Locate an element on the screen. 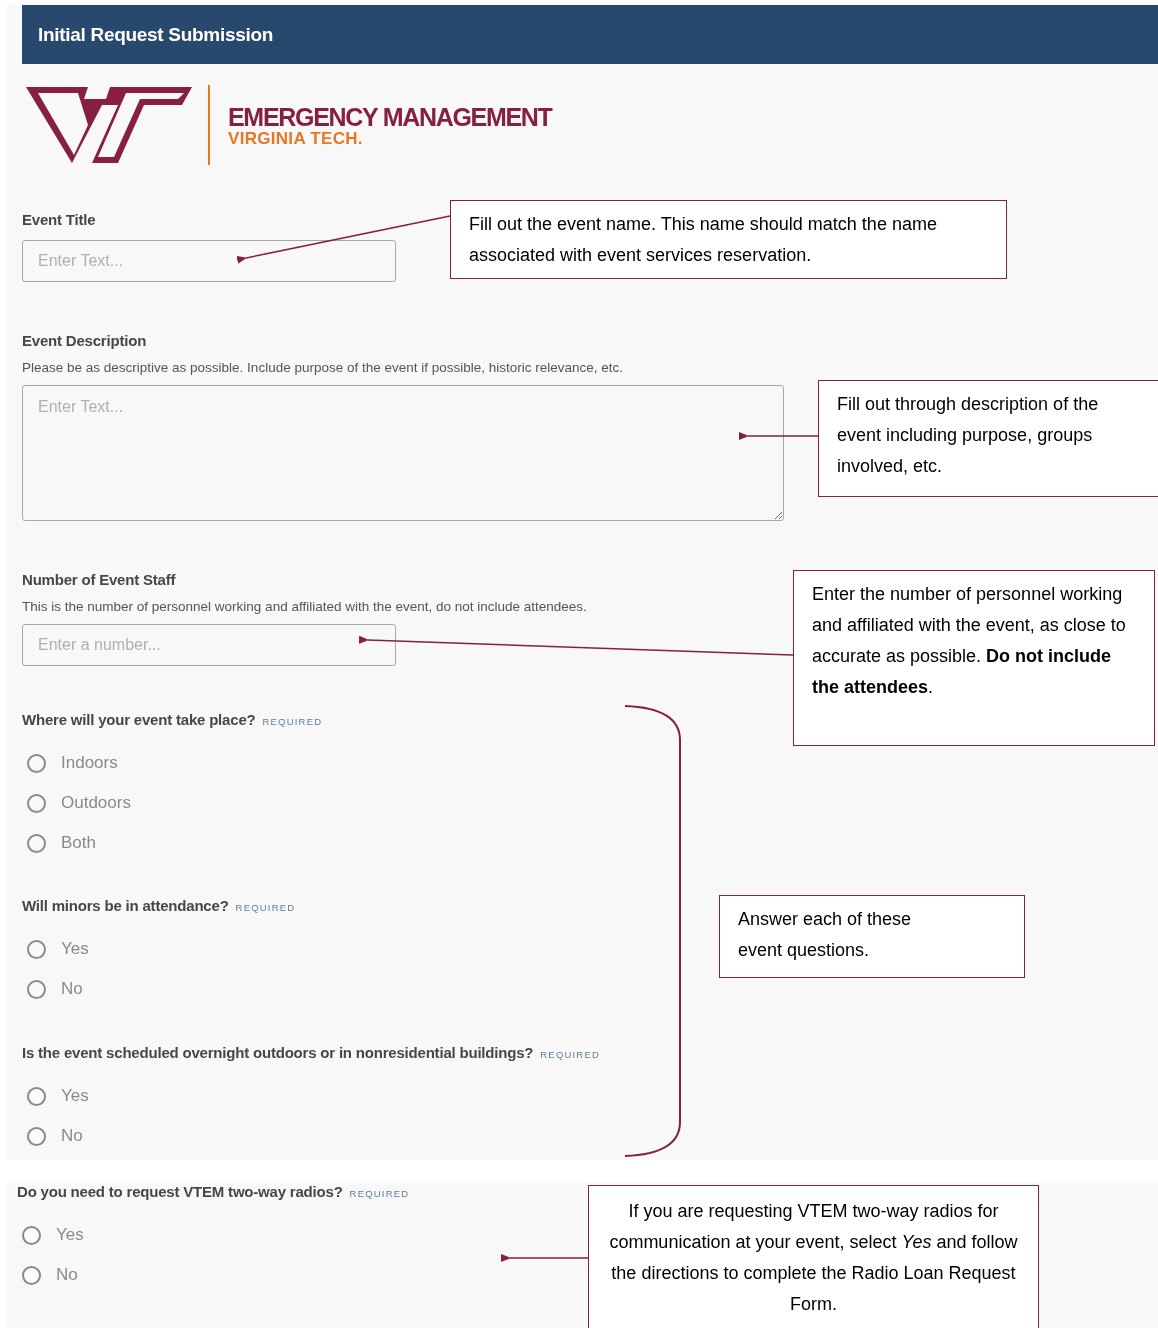 The image size is (1158, 1328). question-label: Is the event scheduled overnight outdoors or in nonresidential buildings? is located at coordinates (278, 1052).